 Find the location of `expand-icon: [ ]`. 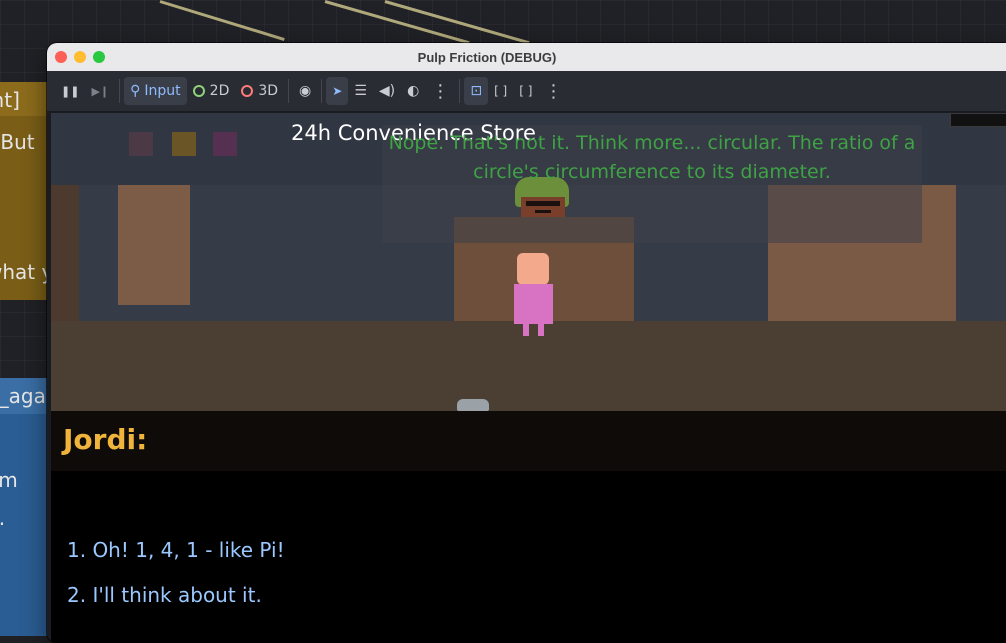

expand-icon: [ ] is located at coordinates (526, 91).